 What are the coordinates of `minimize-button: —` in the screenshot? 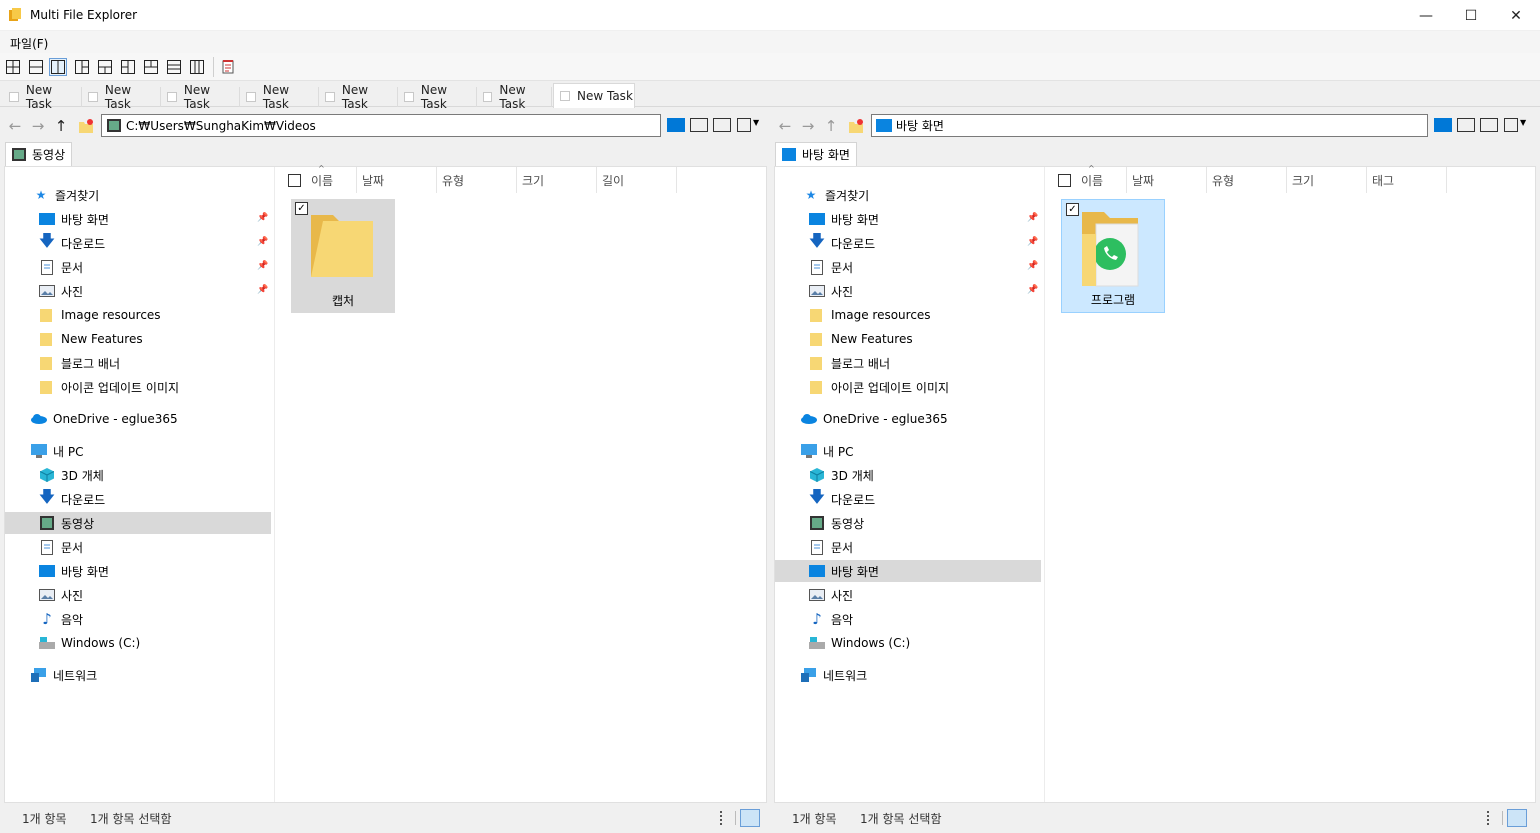 It's located at (1426, 15).